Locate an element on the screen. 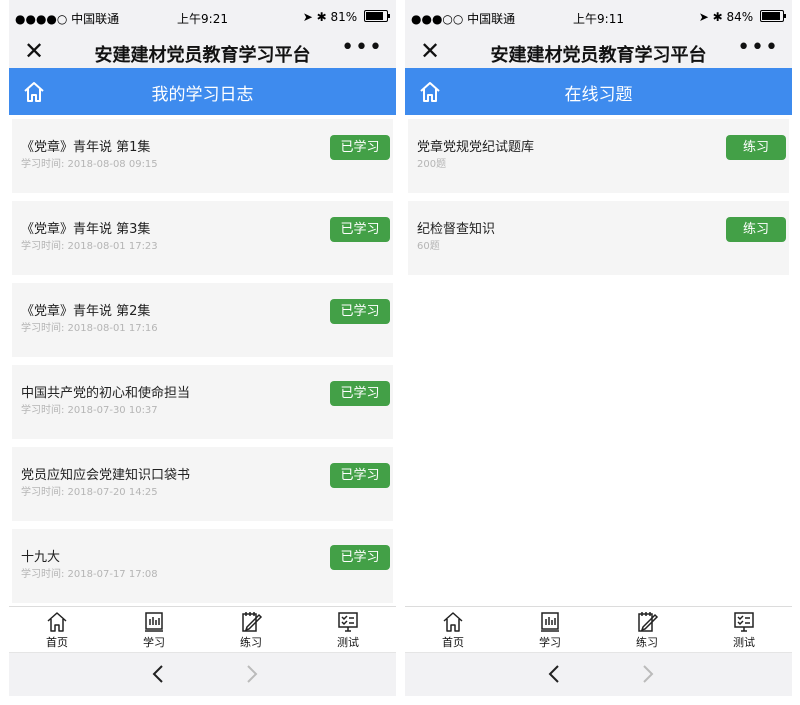 This screenshot has width=800, height=705. battery-percent: 84% is located at coordinates (740, 17).